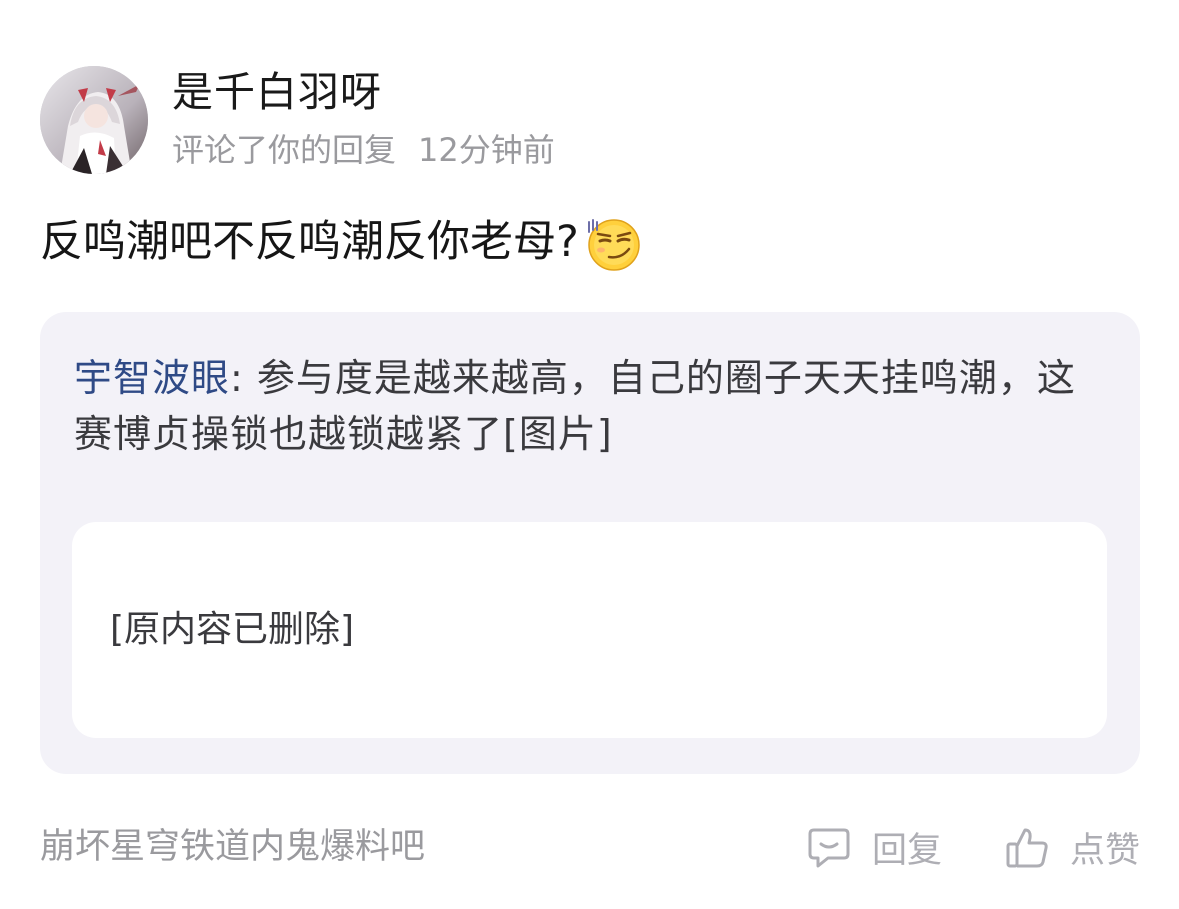 The image size is (1179, 909). I want to click on chat-bubble-icon, so click(829, 847).